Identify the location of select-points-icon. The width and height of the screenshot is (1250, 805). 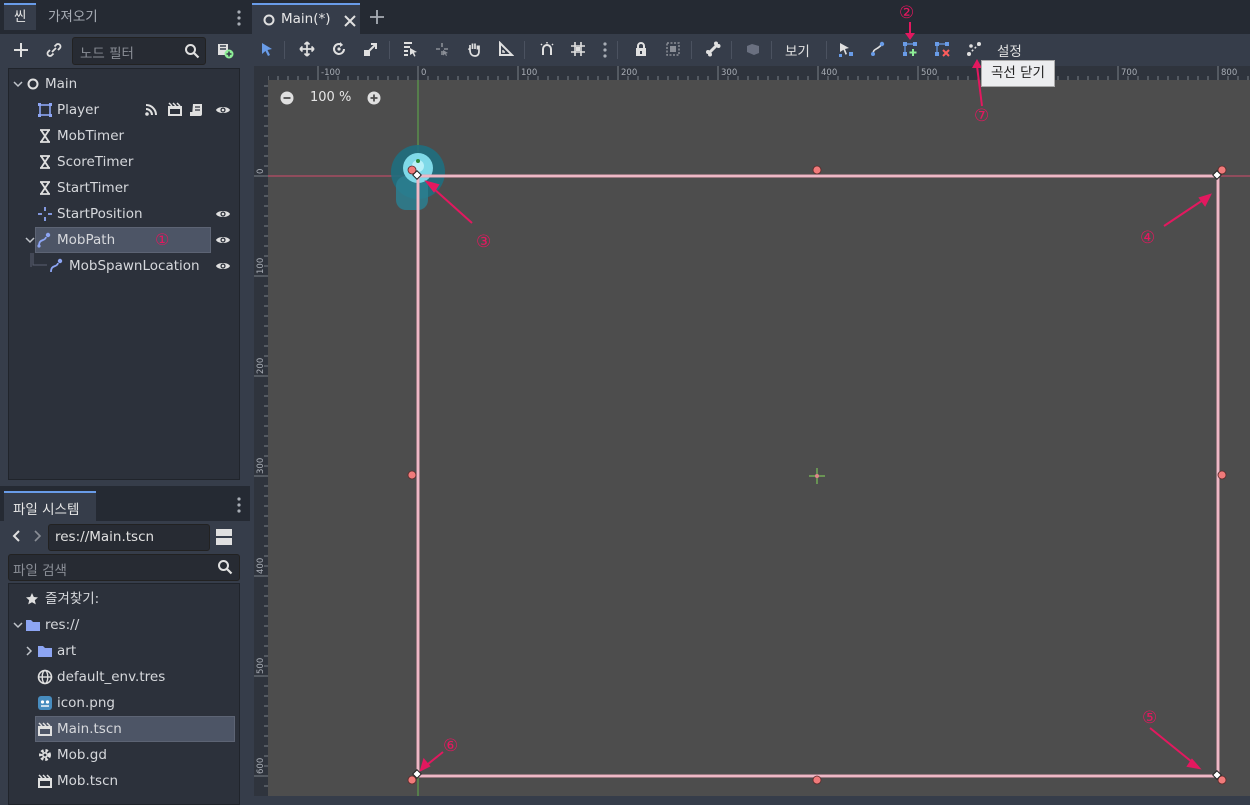
(846, 49).